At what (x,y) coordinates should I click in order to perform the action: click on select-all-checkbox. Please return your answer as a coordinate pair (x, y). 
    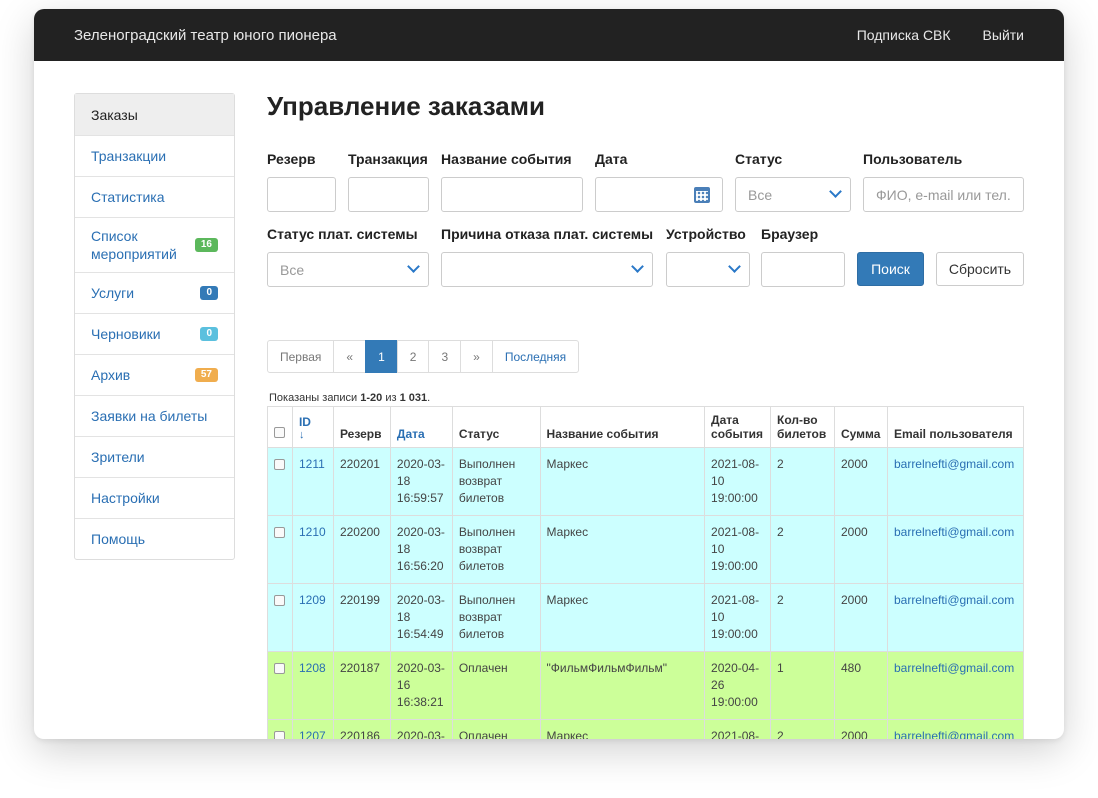
    Looking at the image, I should click on (279, 432).